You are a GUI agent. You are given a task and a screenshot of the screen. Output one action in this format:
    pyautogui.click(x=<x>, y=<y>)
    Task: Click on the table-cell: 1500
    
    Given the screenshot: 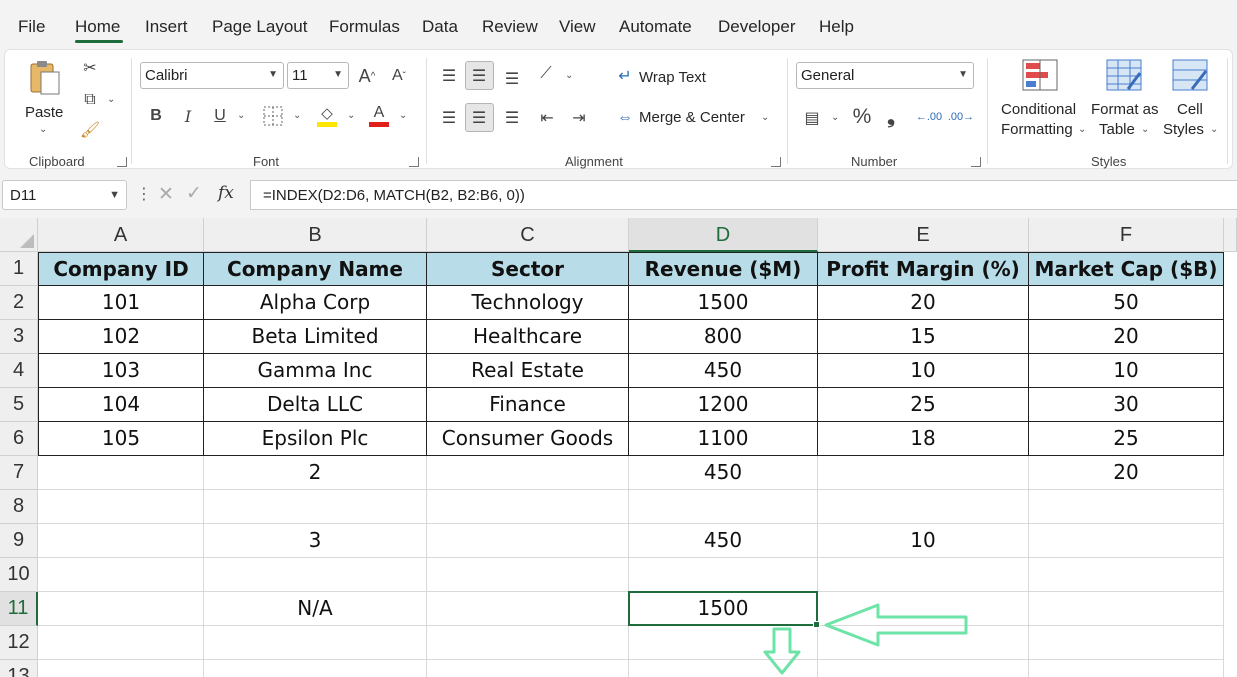 What is the action you would take?
    pyautogui.click(x=723, y=303)
    